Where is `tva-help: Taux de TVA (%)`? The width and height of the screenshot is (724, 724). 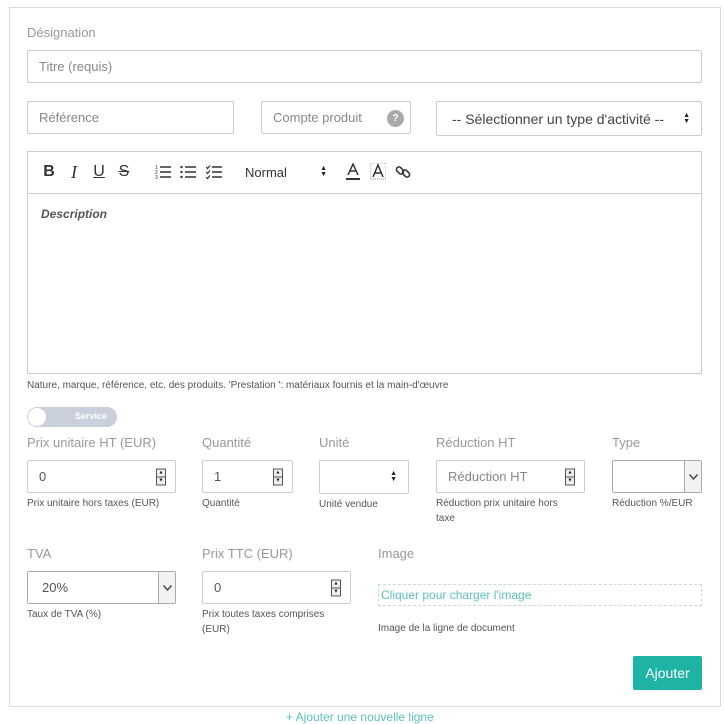 tva-help: Taux de TVA (%) is located at coordinates (64, 614).